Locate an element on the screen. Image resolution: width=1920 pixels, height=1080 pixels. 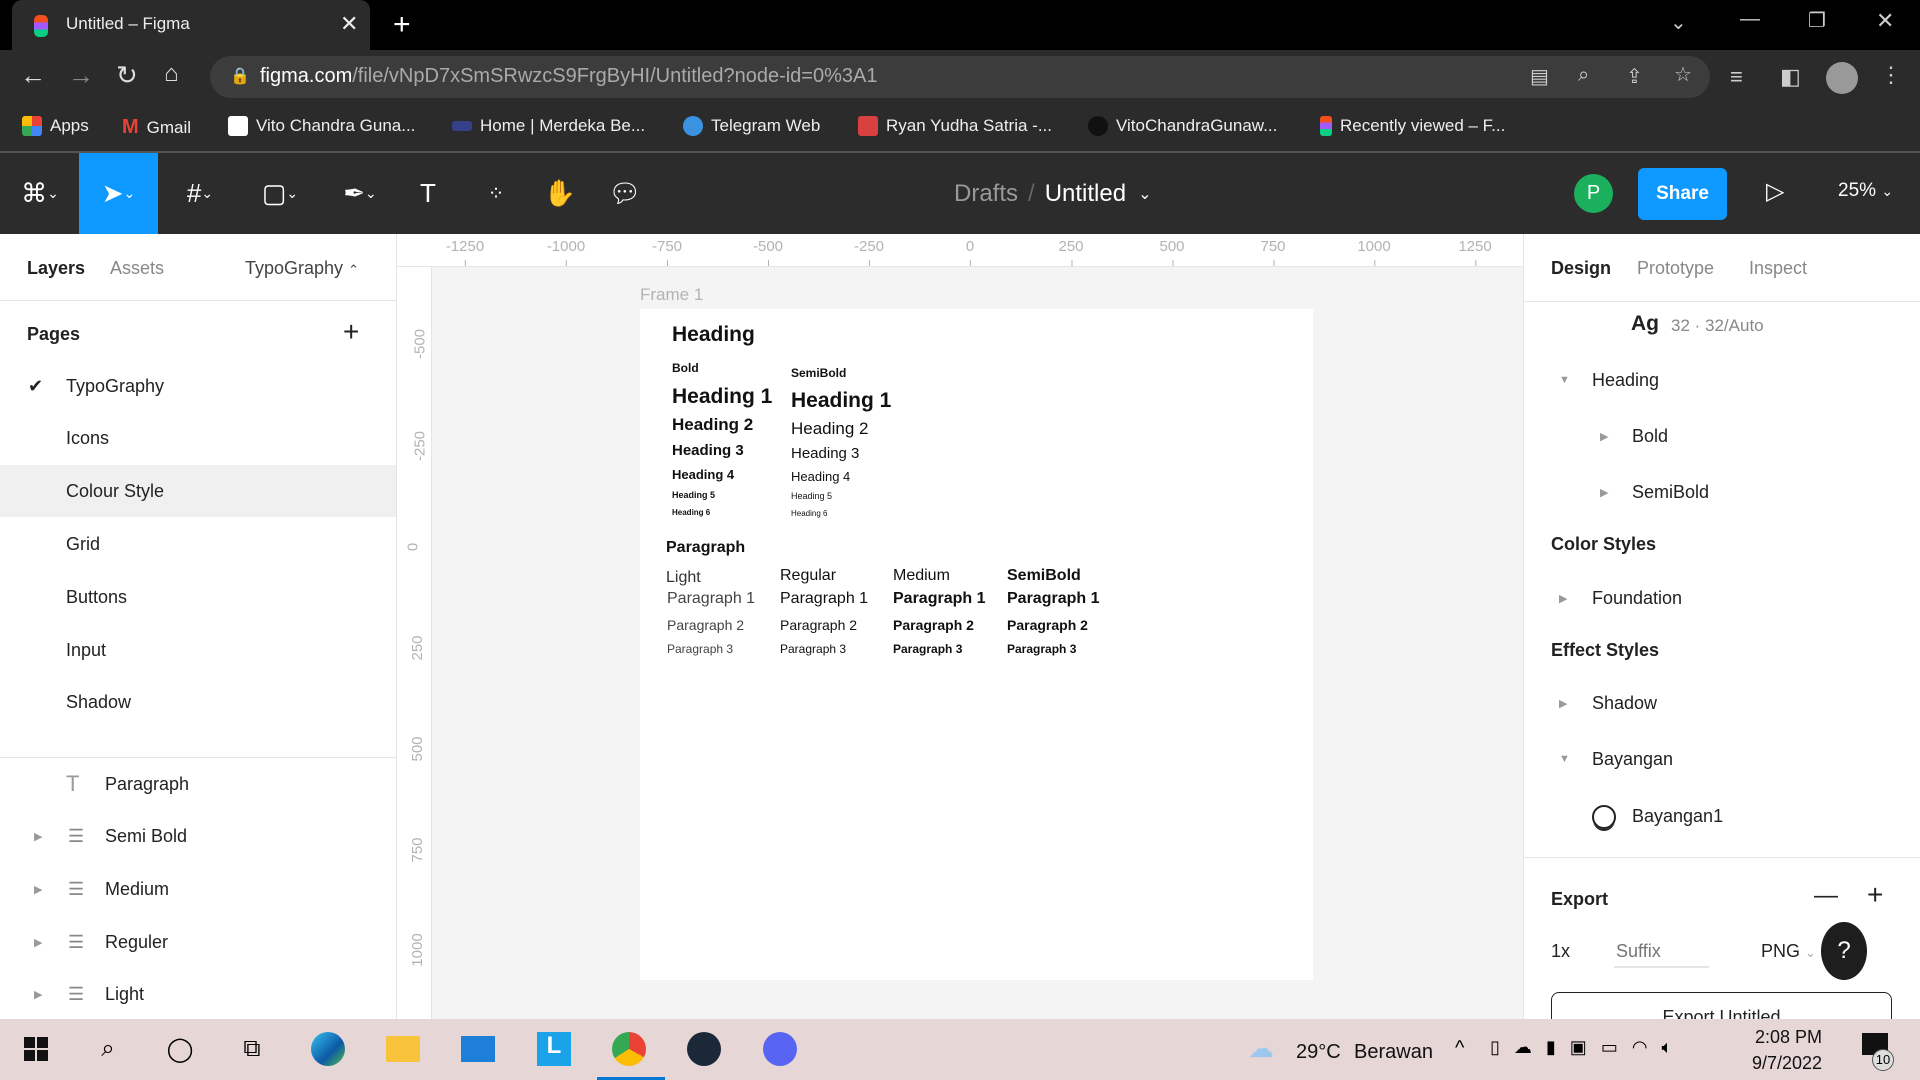
page-selector: TypoGraphy ⌃ is located at coordinates (302, 268).